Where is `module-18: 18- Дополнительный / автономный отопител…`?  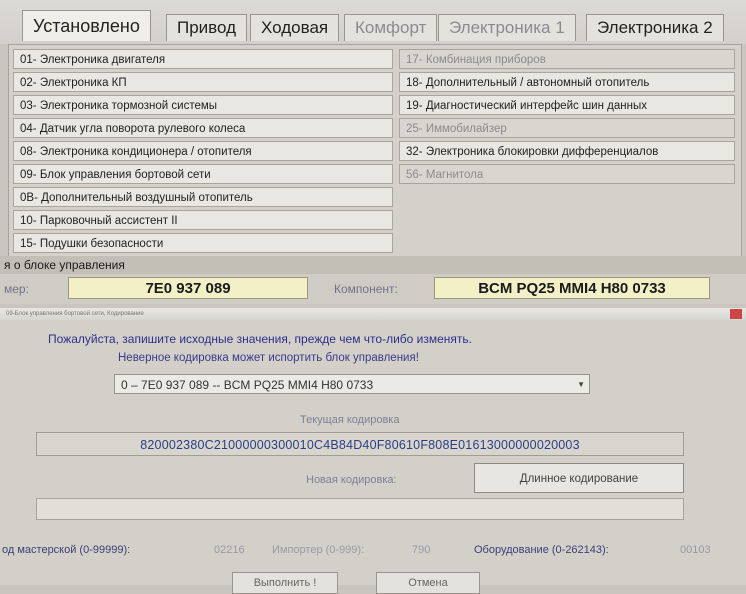
module-18: 18- Дополнительный / автономный отопител… is located at coordinates (567, 82).